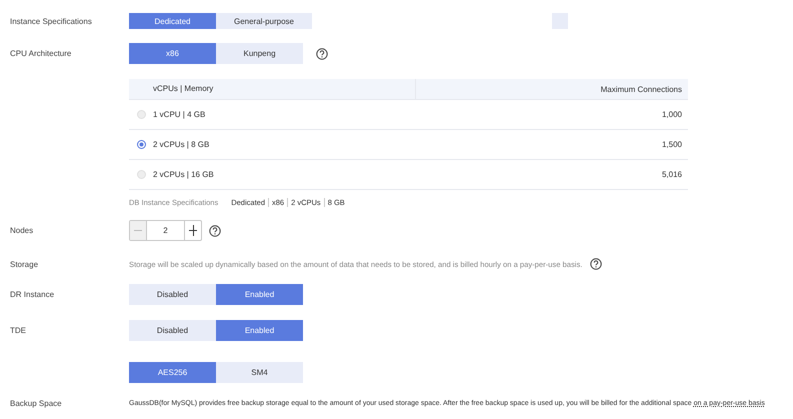 The height and width of the screenshot is (419, 793). What do you see at coordinates (24, 264) in the screenshot?
I see `field-label: Storage` at bounding box center [24, 264].